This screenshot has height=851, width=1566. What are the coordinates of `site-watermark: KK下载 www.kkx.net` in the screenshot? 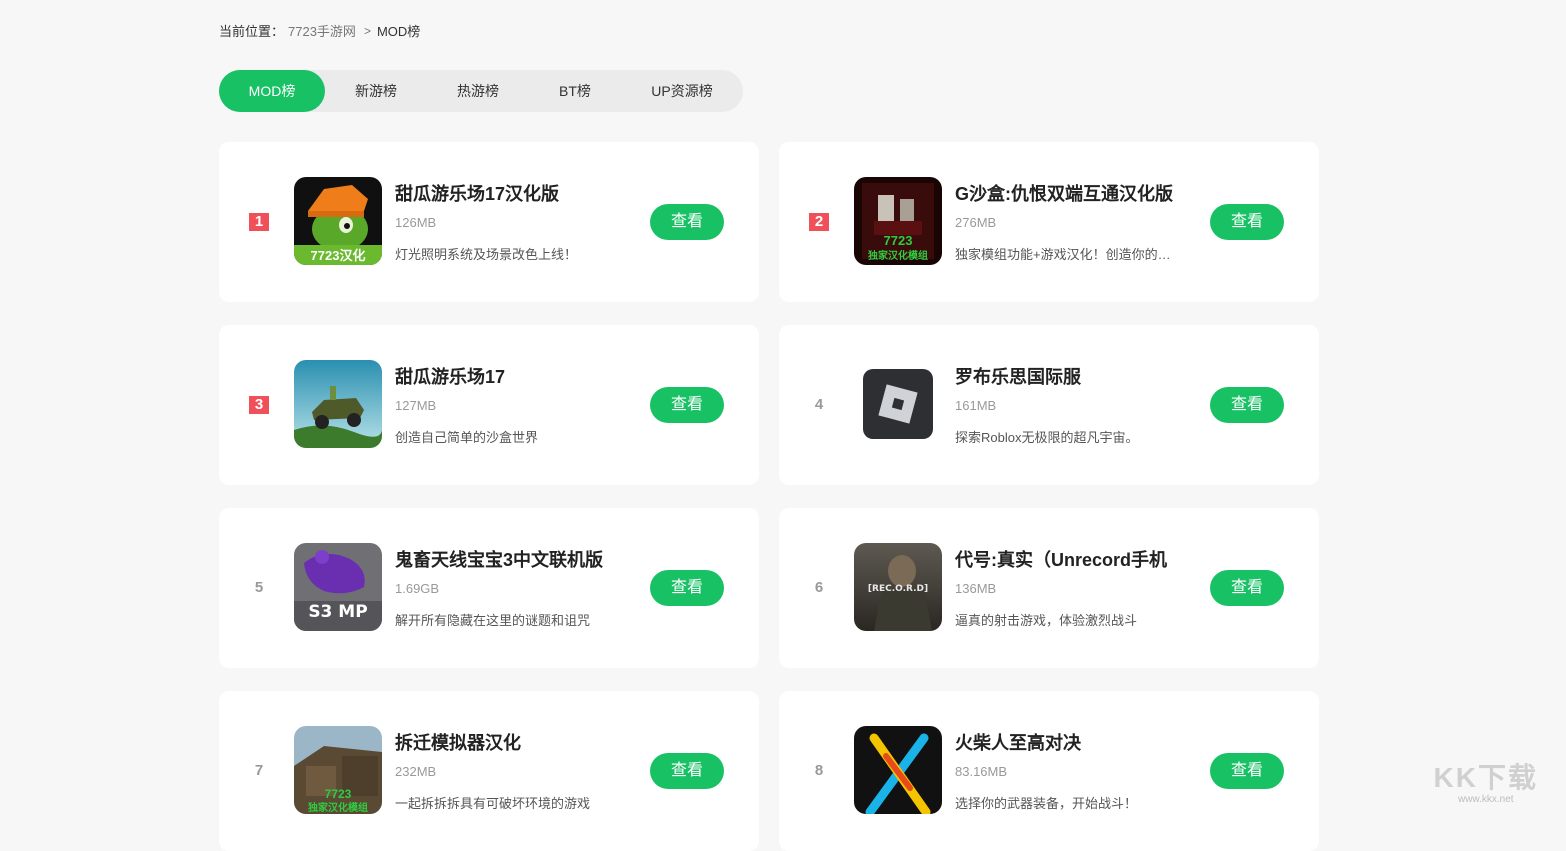 It's located at (1486, 780).